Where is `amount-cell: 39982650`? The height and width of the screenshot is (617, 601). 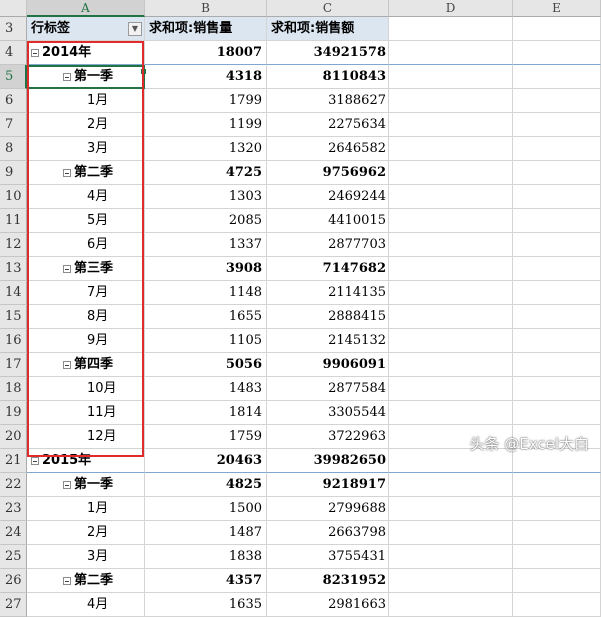
amount-cell: 39982650 is located at coordinates (328, 461).